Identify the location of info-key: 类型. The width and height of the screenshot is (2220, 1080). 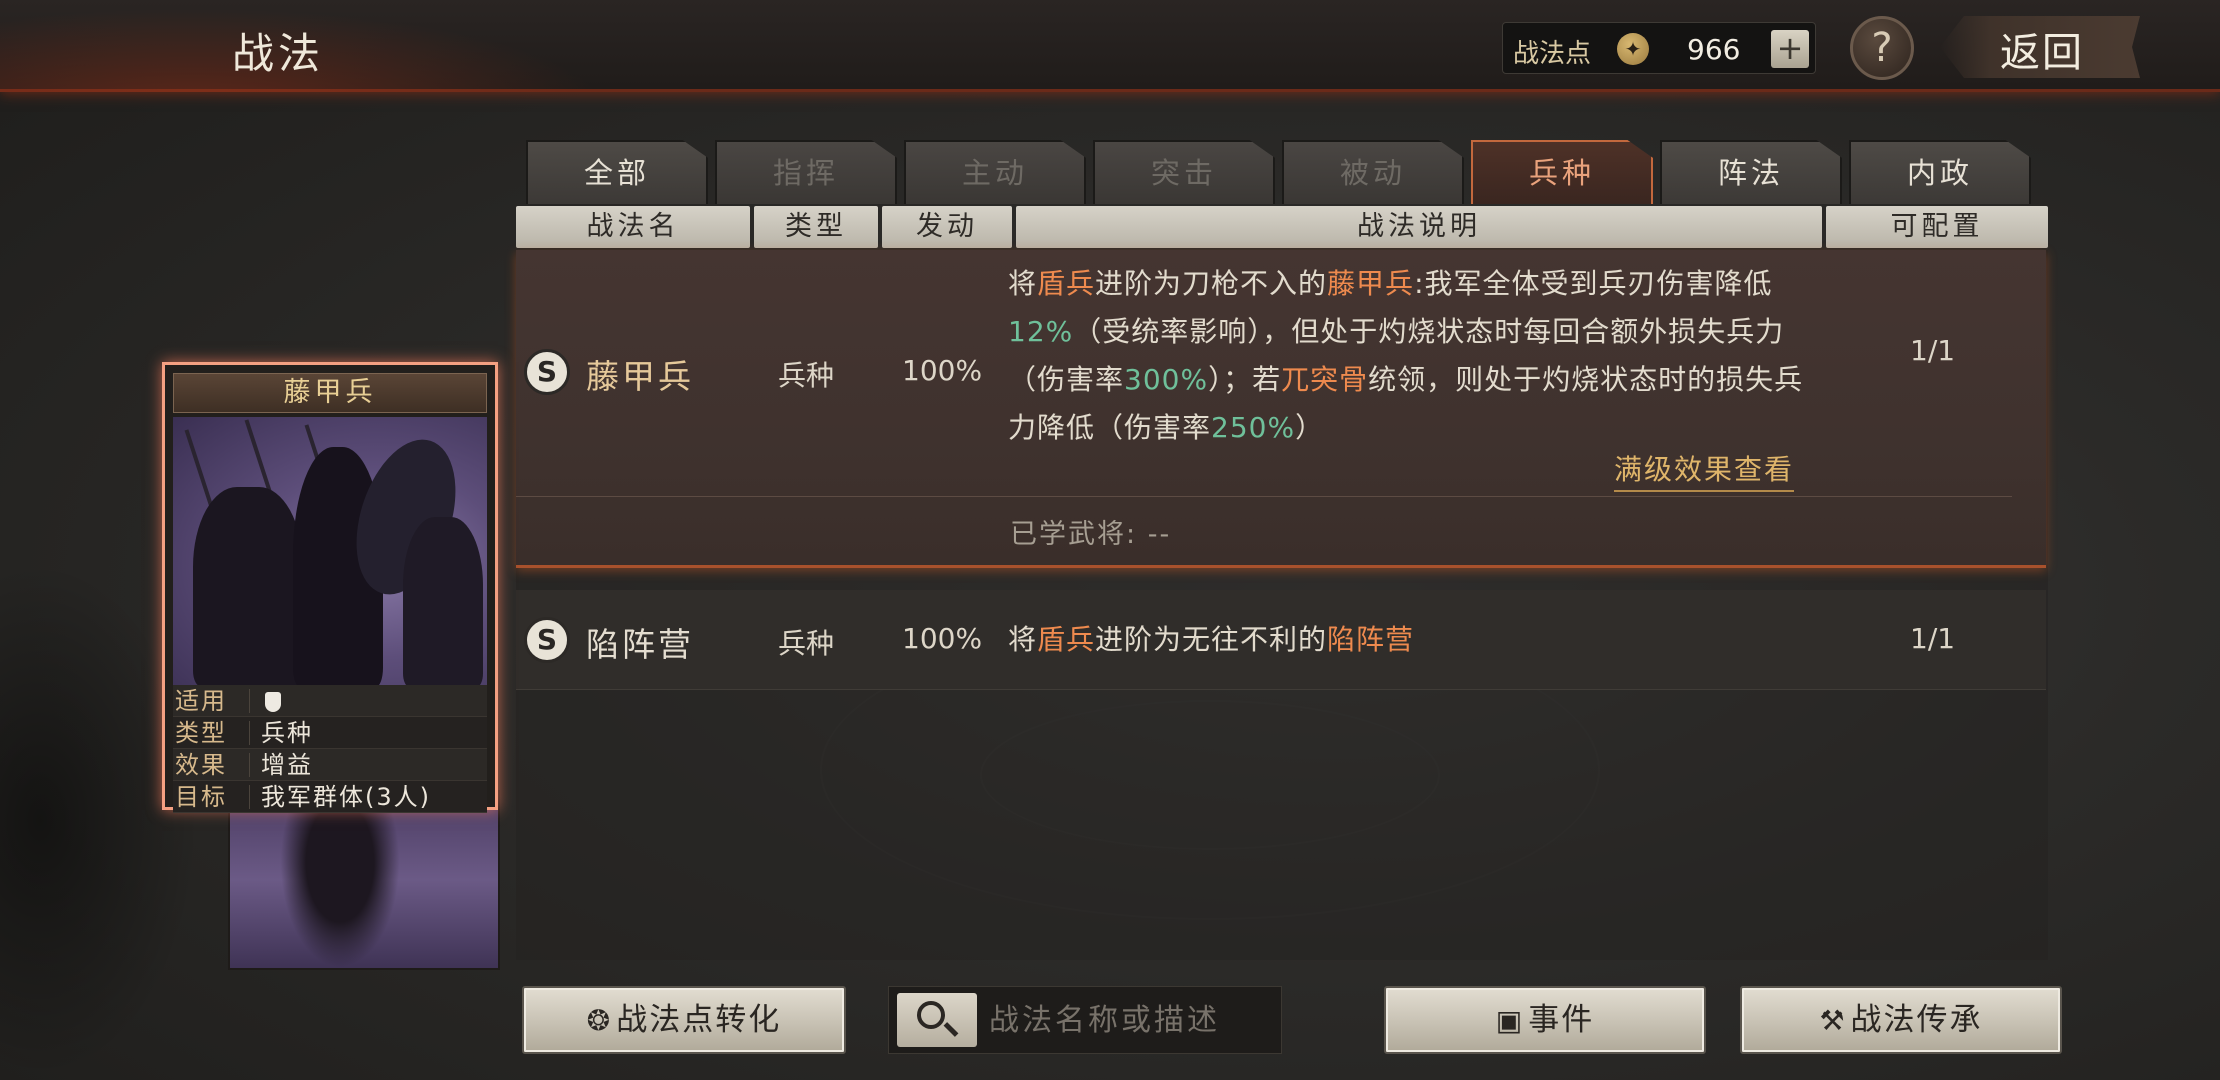
(201, 733).